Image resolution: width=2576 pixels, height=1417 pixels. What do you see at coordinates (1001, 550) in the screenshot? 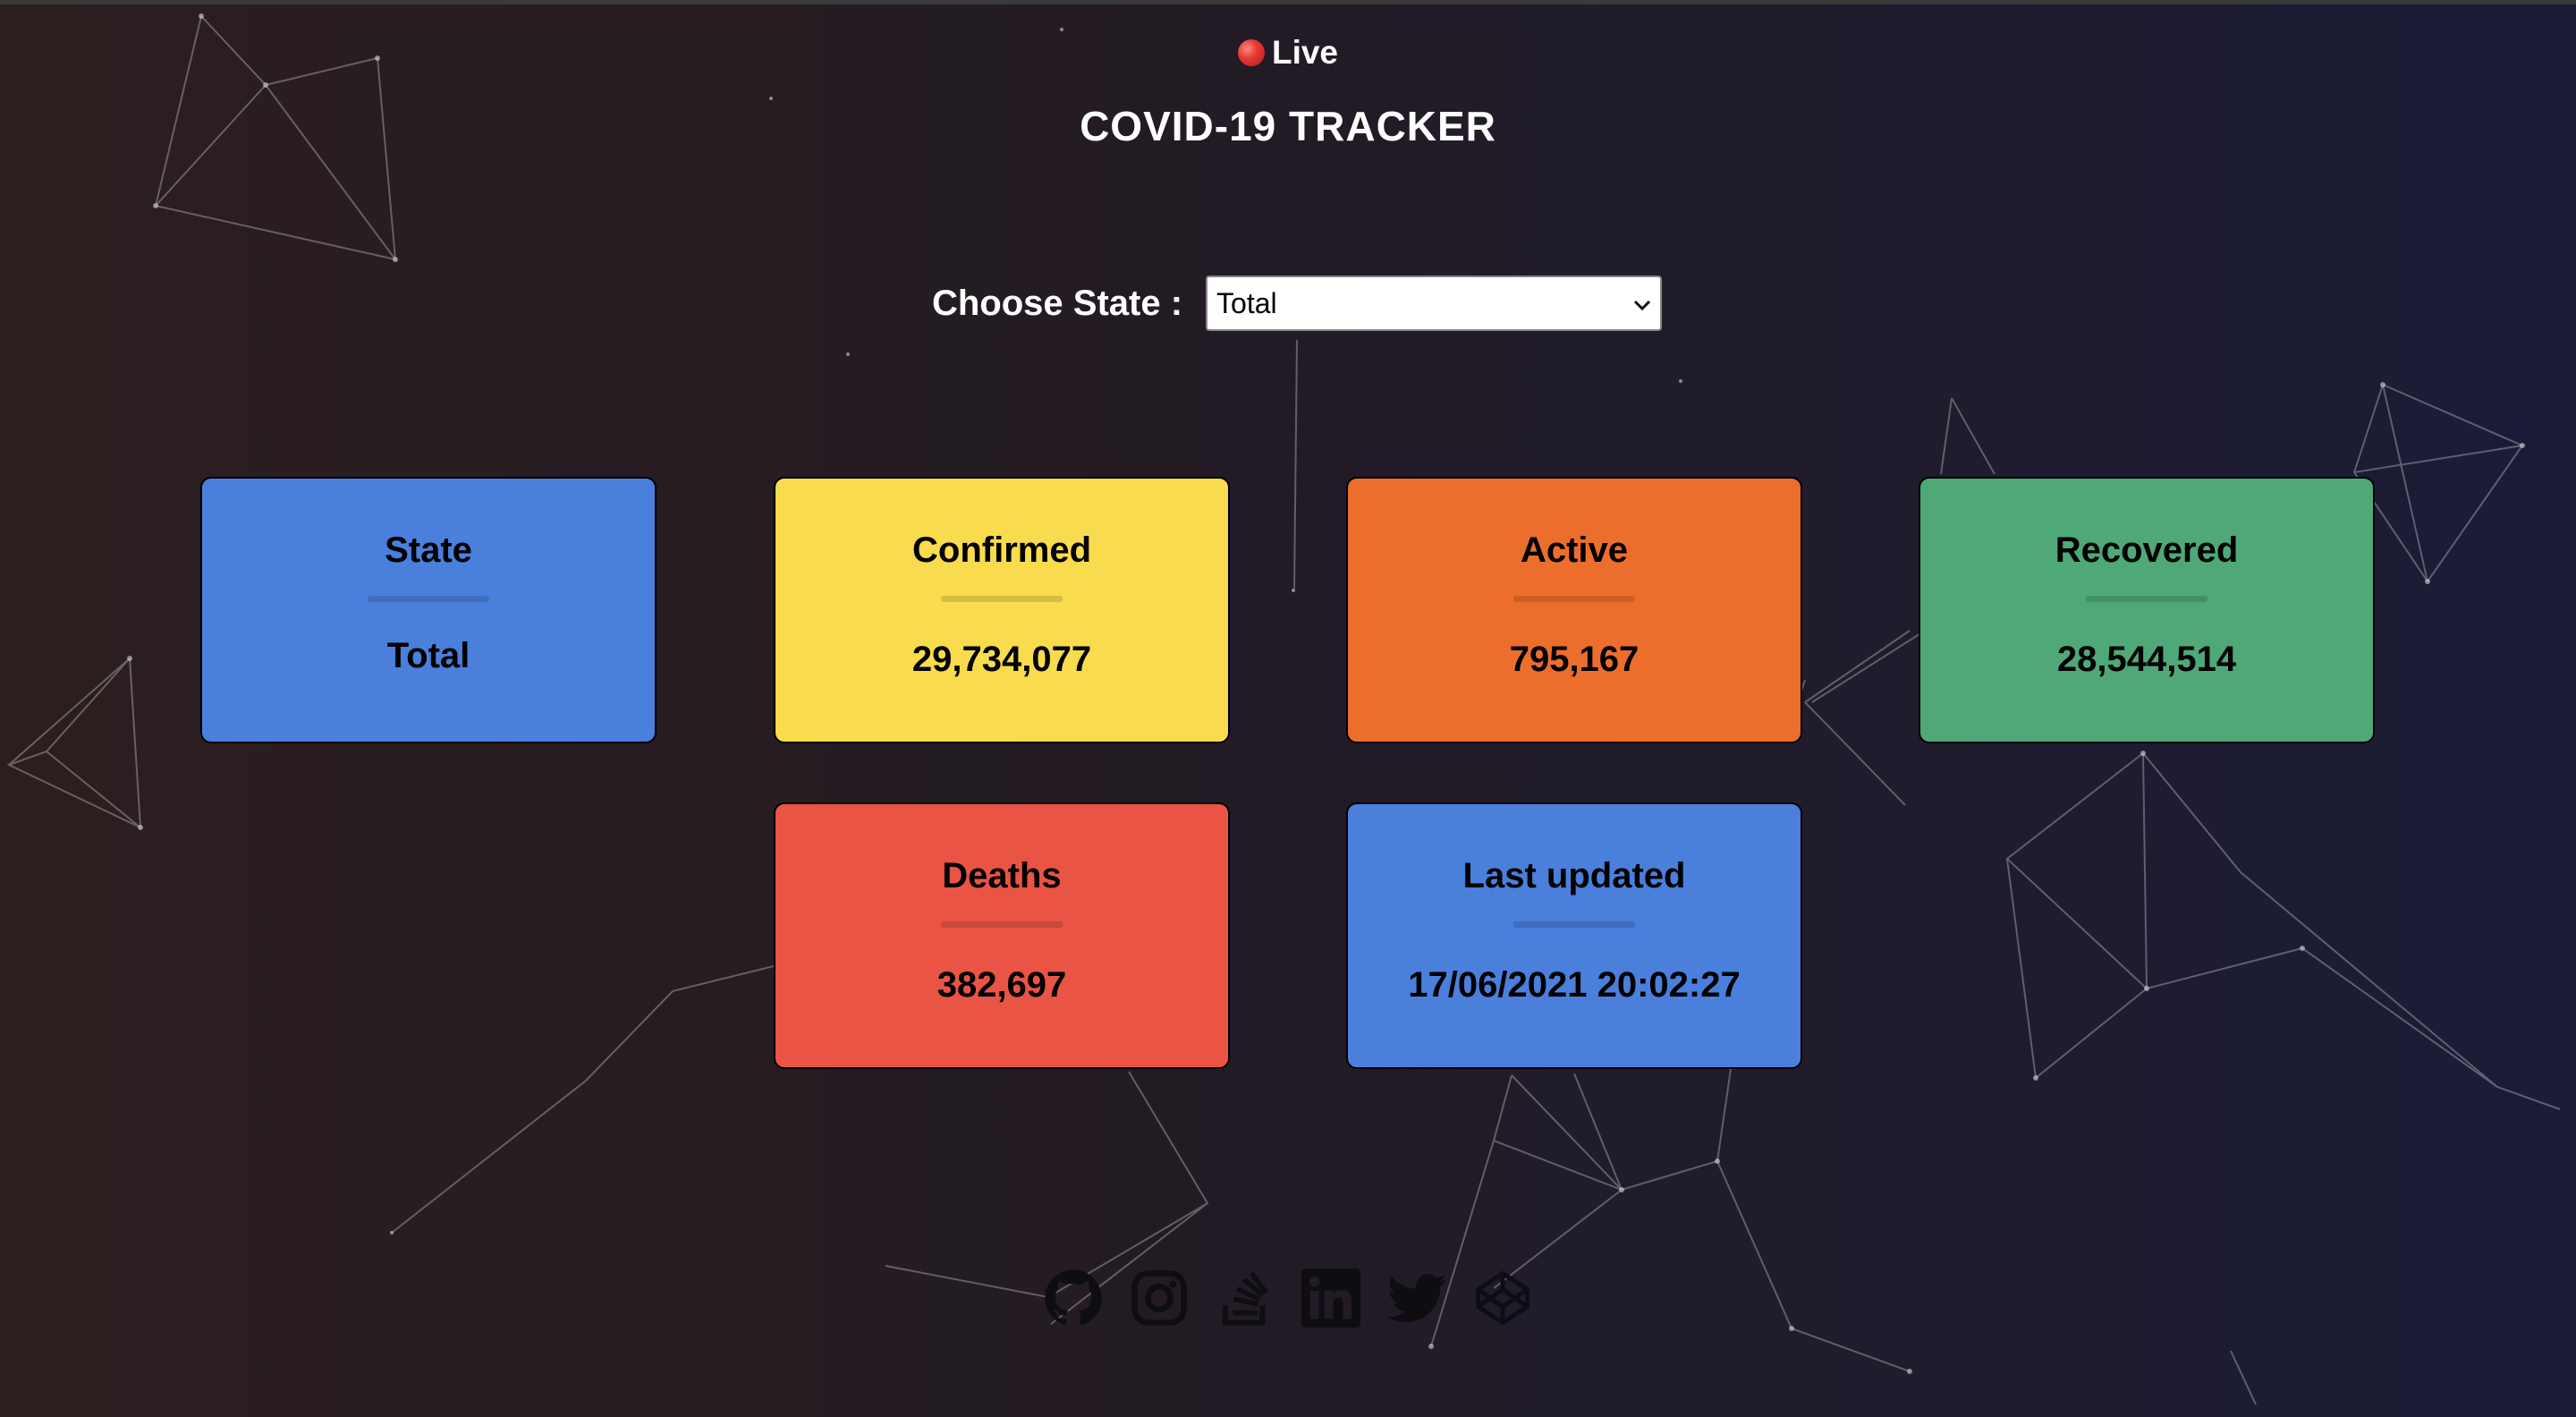
I see `card-title: Confirmed` at bounding box center [1001, 550].